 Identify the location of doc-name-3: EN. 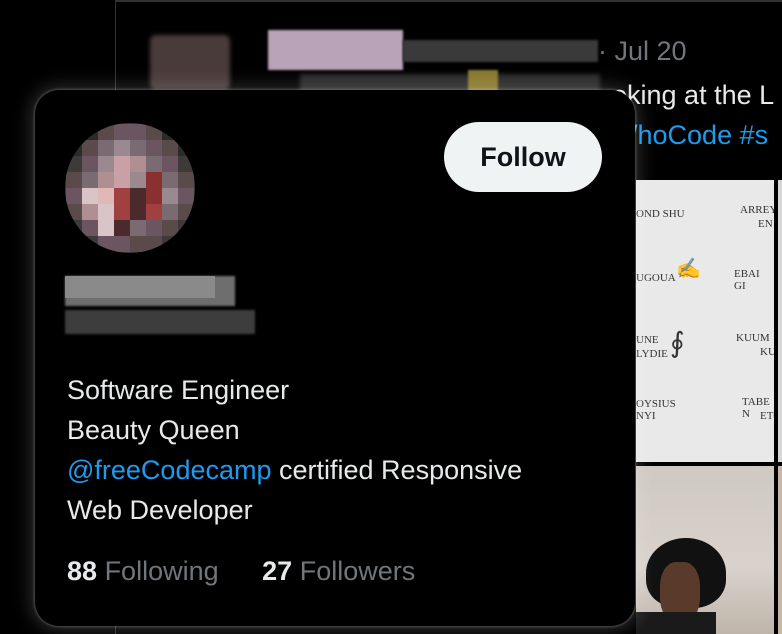
(765, 224).